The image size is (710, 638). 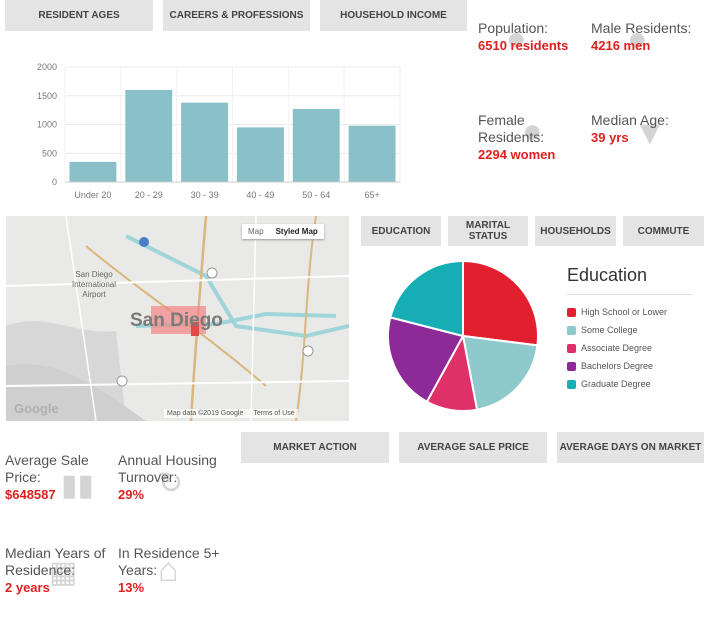 I want to click on legend-item: Graduate Degree, so click(x=629, y=384).